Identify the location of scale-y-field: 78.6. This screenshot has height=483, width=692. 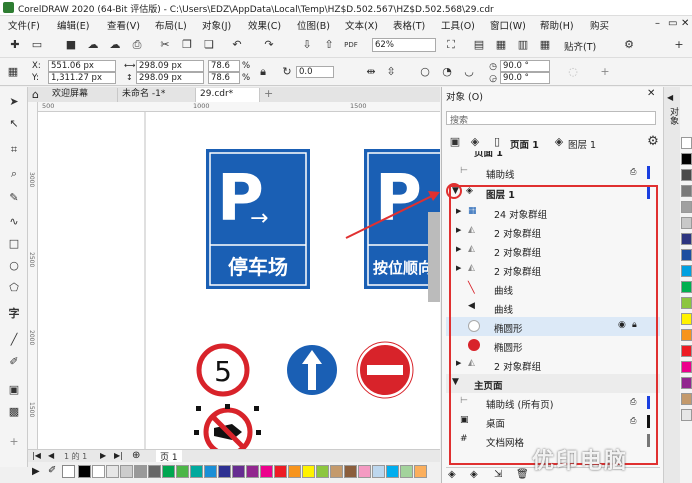
(224, 78).